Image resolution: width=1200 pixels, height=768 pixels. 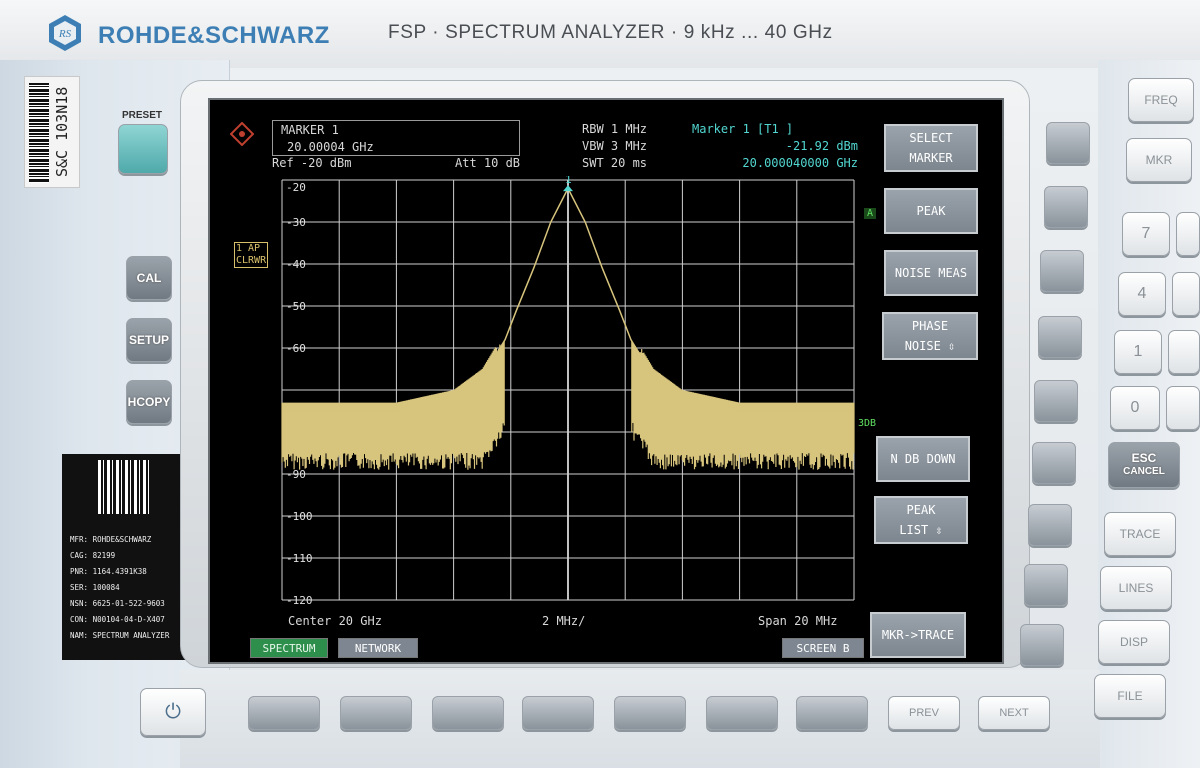 I want to click on softkey-noise-meas: NOISE MEAS, so click(x=931, y=273).